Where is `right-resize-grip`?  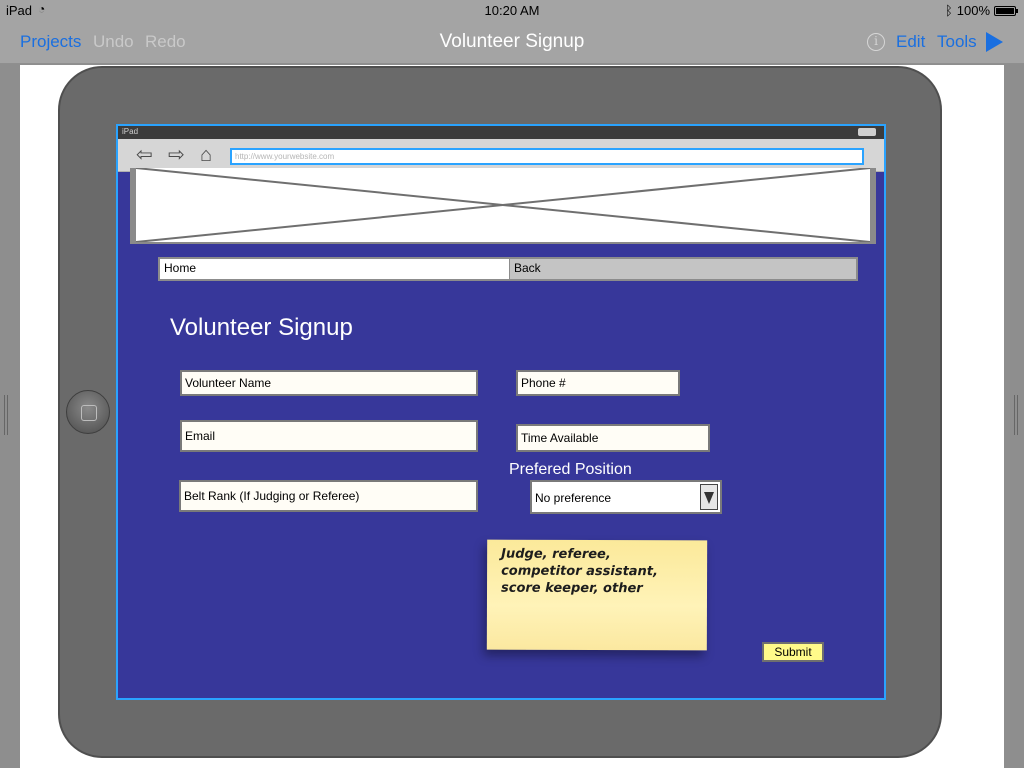 right-resize-grip is located at coordinates (1017, 415).